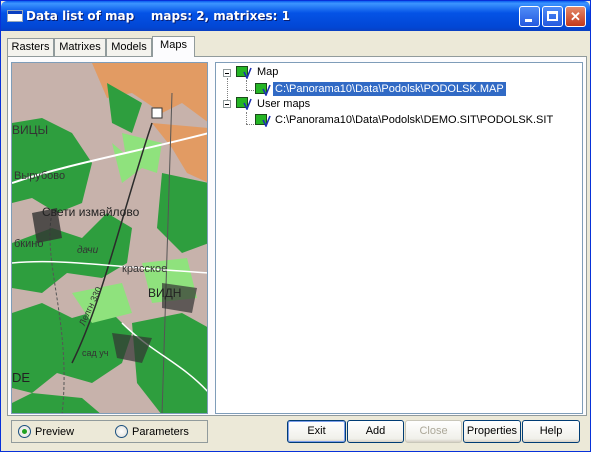  I want to click on map-group-icon, so click(244, 72).